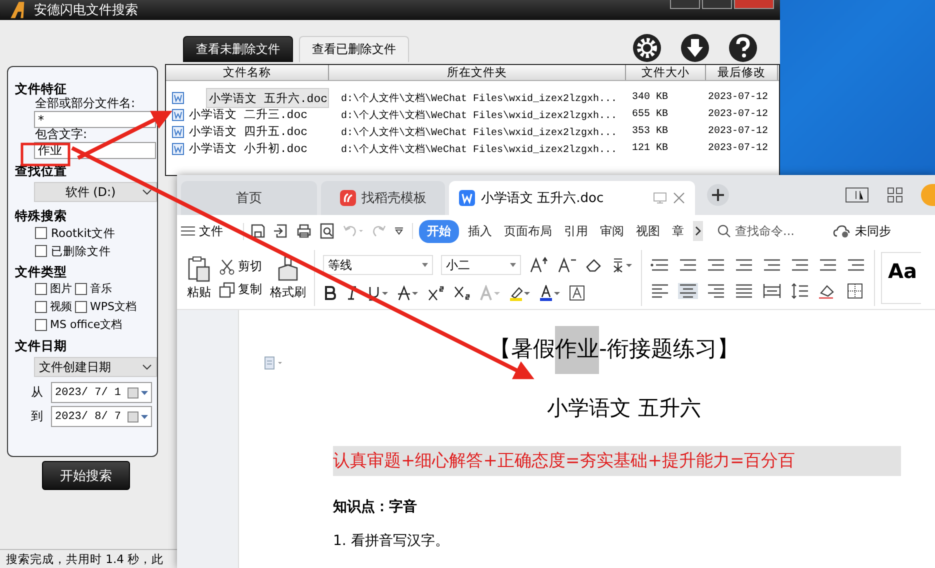 The width and height of the screenshot is (935, 568). Describe the element at coordinates (716, 291) in the screenshot. I see `align-right-icon` at that location.